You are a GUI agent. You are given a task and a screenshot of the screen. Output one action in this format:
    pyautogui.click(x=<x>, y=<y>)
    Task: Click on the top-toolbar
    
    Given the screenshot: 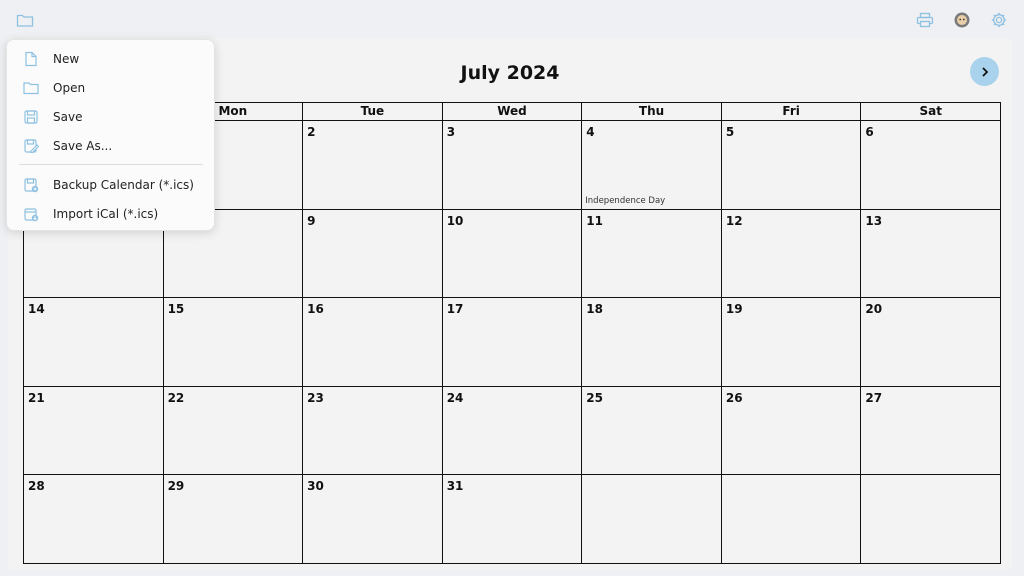 What is the action you would take?
    pyautogui.click(x=512, y=19)
    